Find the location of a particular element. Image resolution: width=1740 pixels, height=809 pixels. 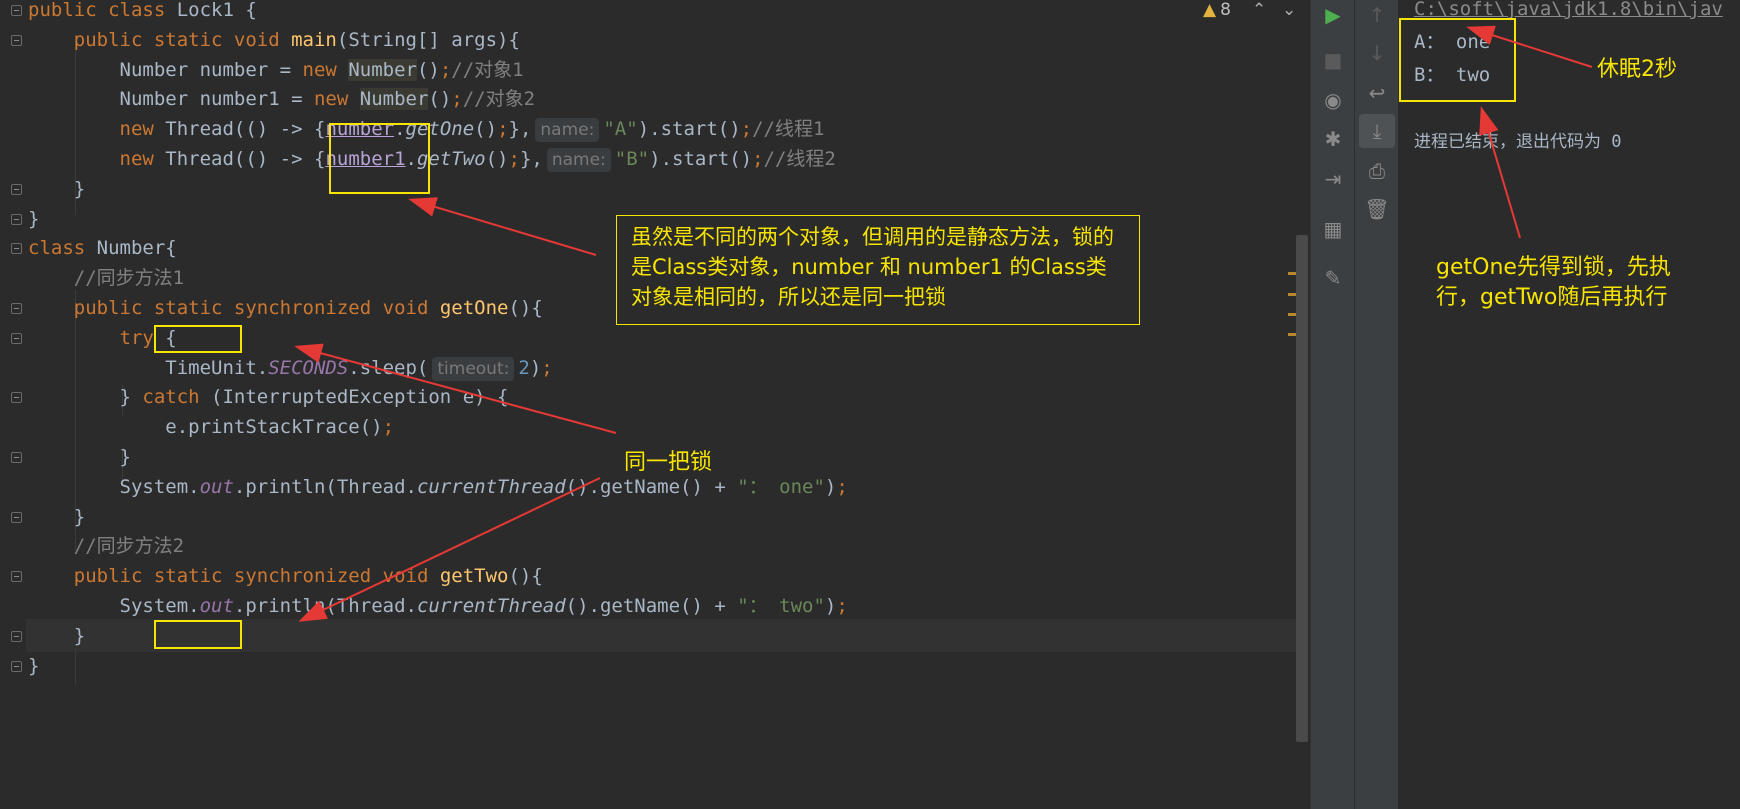

arrow-to-number-box is located at coordinates (502, 226).